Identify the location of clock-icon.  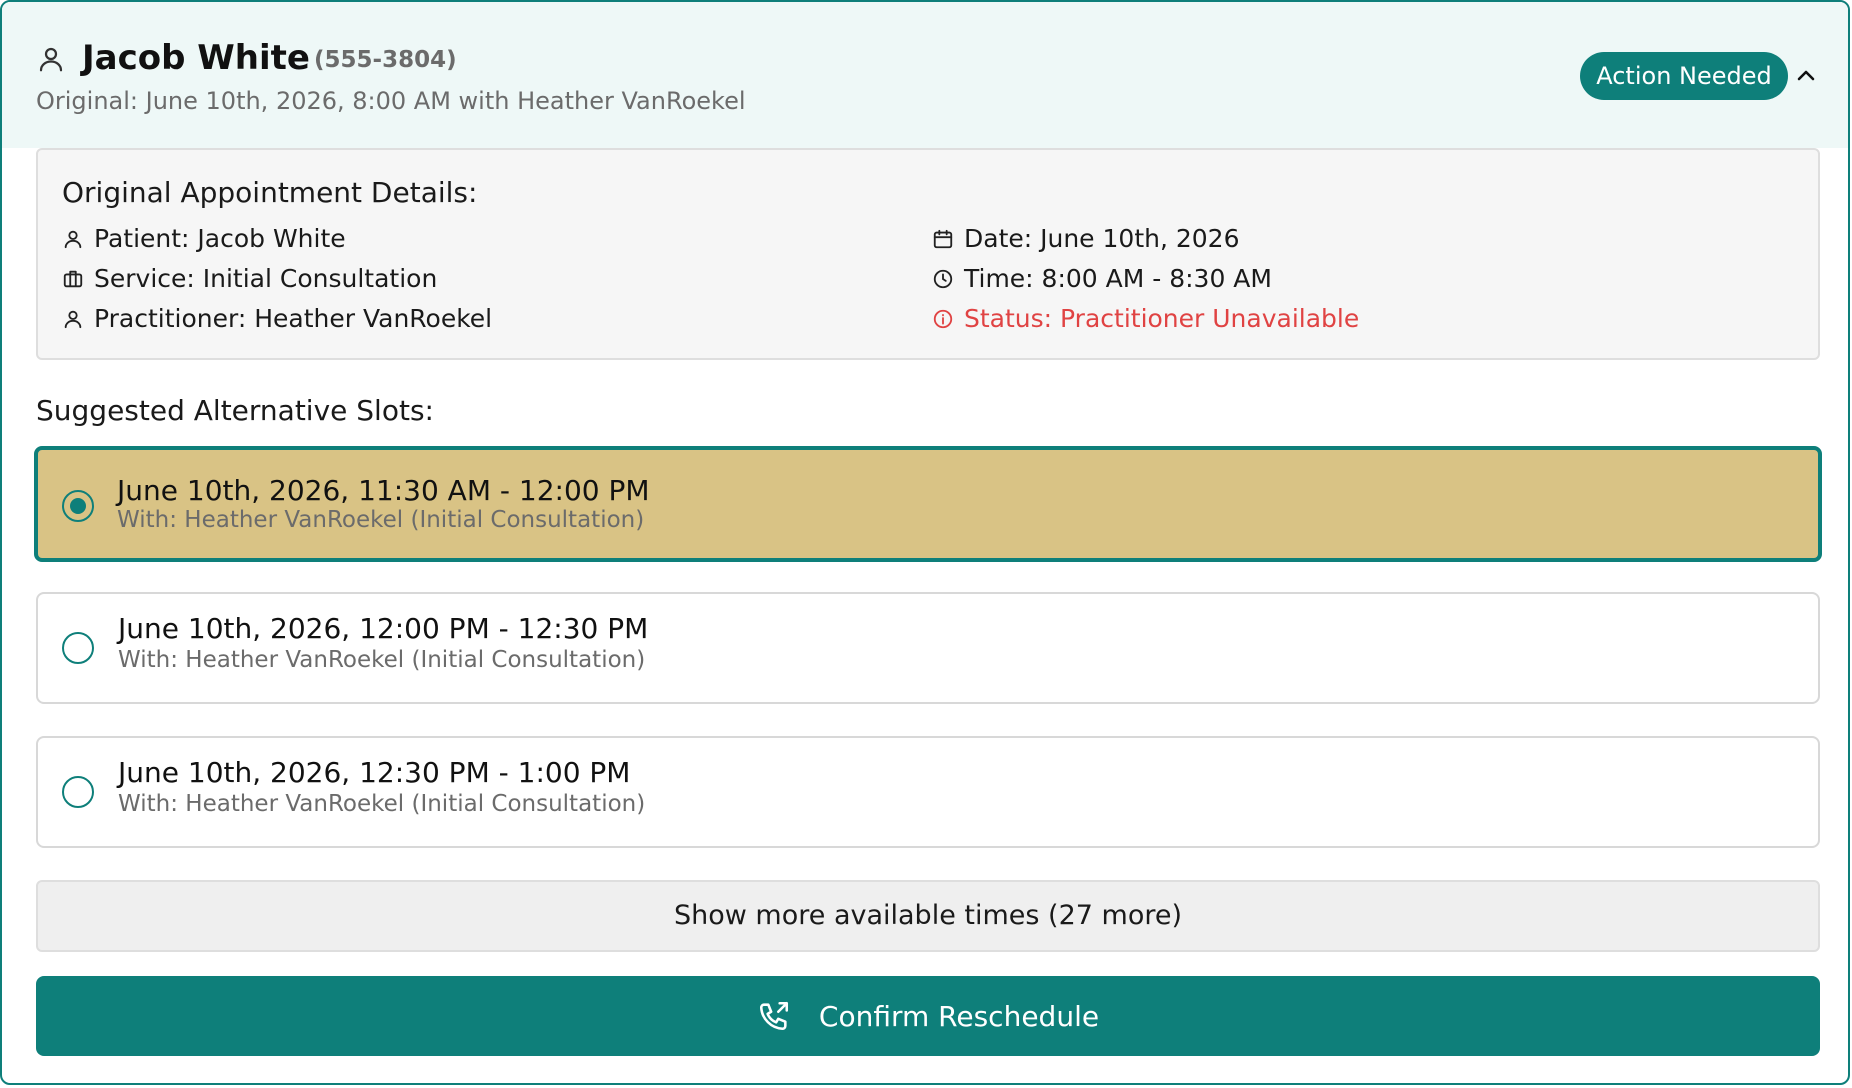
(943, 279).